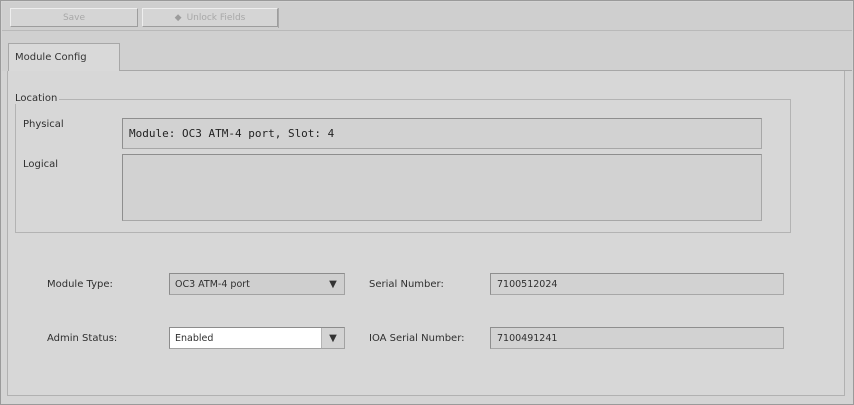 Image resolution: width=854 pixels, height=405 pixels. Describe the element at coordinates (527, 284) in the screenshot. I see `serial-number-value: 7100512024` at that location.